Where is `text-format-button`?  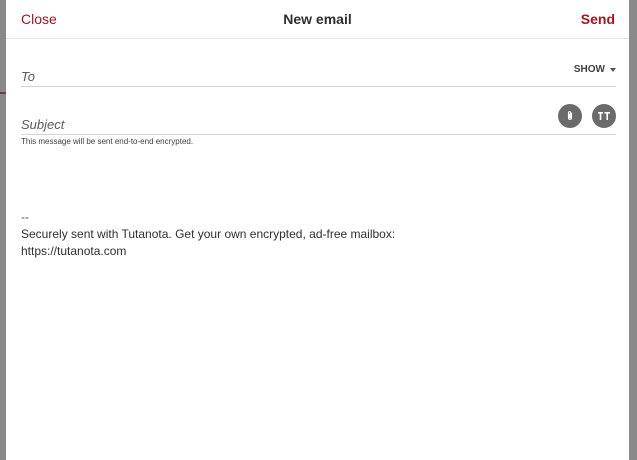
text-format-button is located at coordinates (604, 116).